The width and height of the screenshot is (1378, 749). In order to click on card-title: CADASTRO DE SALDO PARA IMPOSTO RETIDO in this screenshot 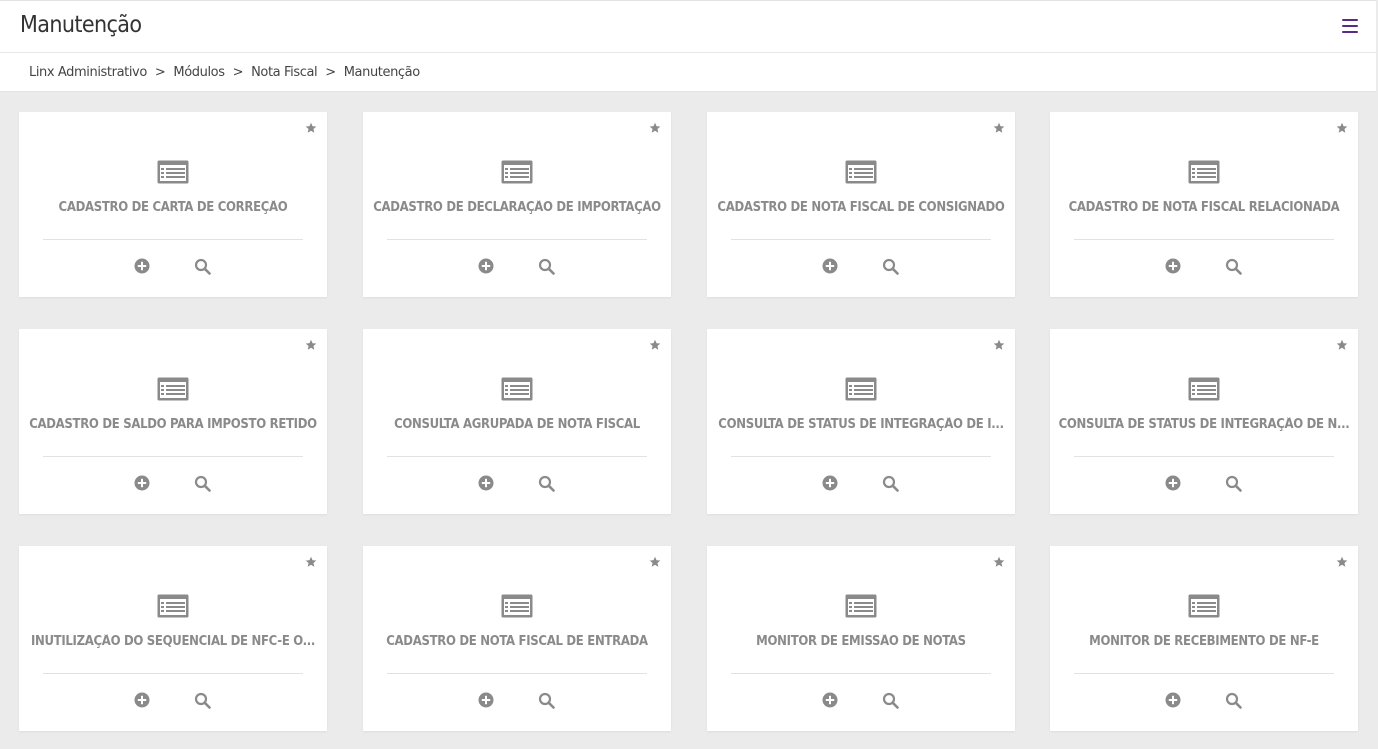, I will do `click(173, 424)`.